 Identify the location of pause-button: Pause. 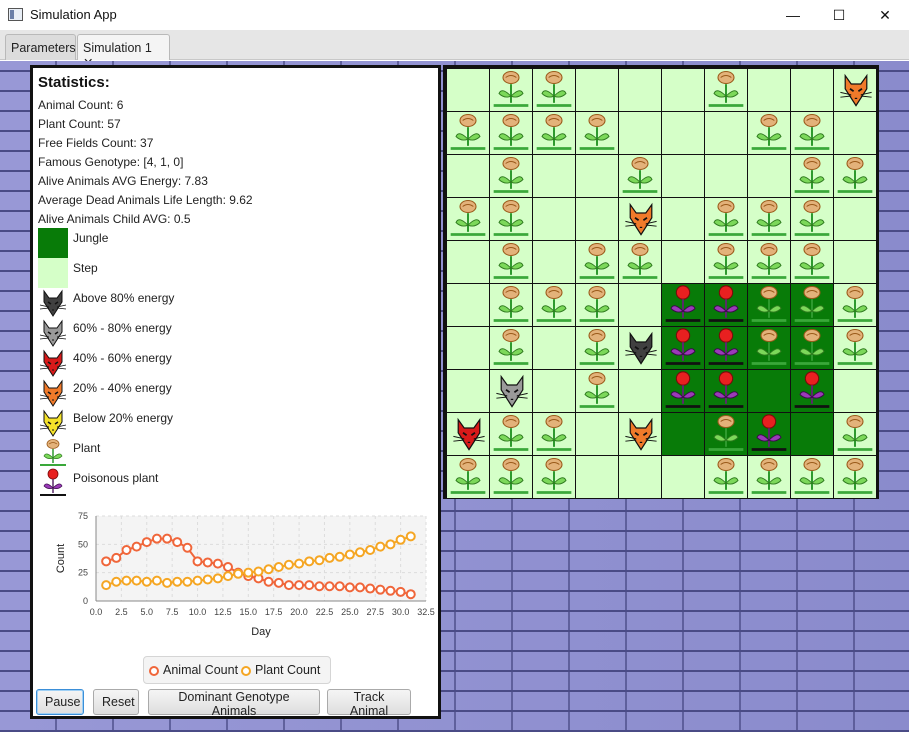
(60, 702).